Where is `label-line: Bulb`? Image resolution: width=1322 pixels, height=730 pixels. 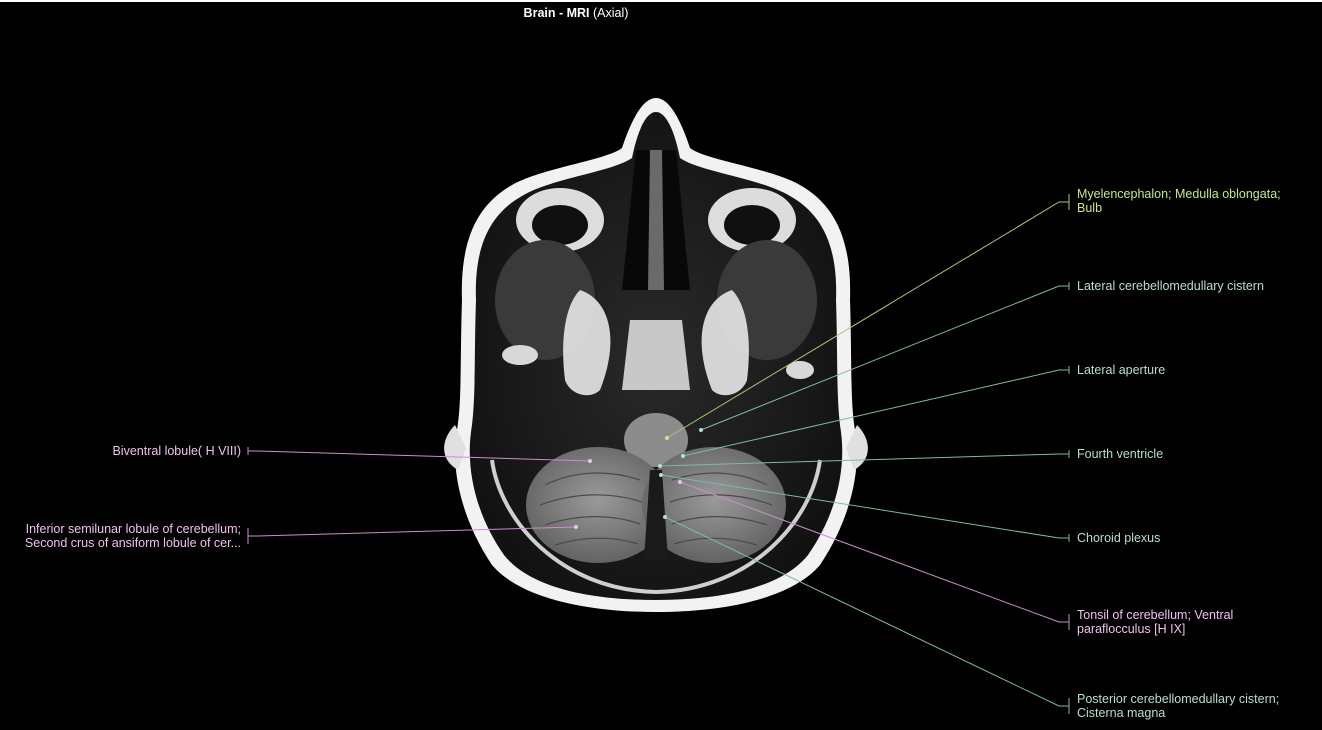
label-line: Bulb is located at coordinates (1090, 208).